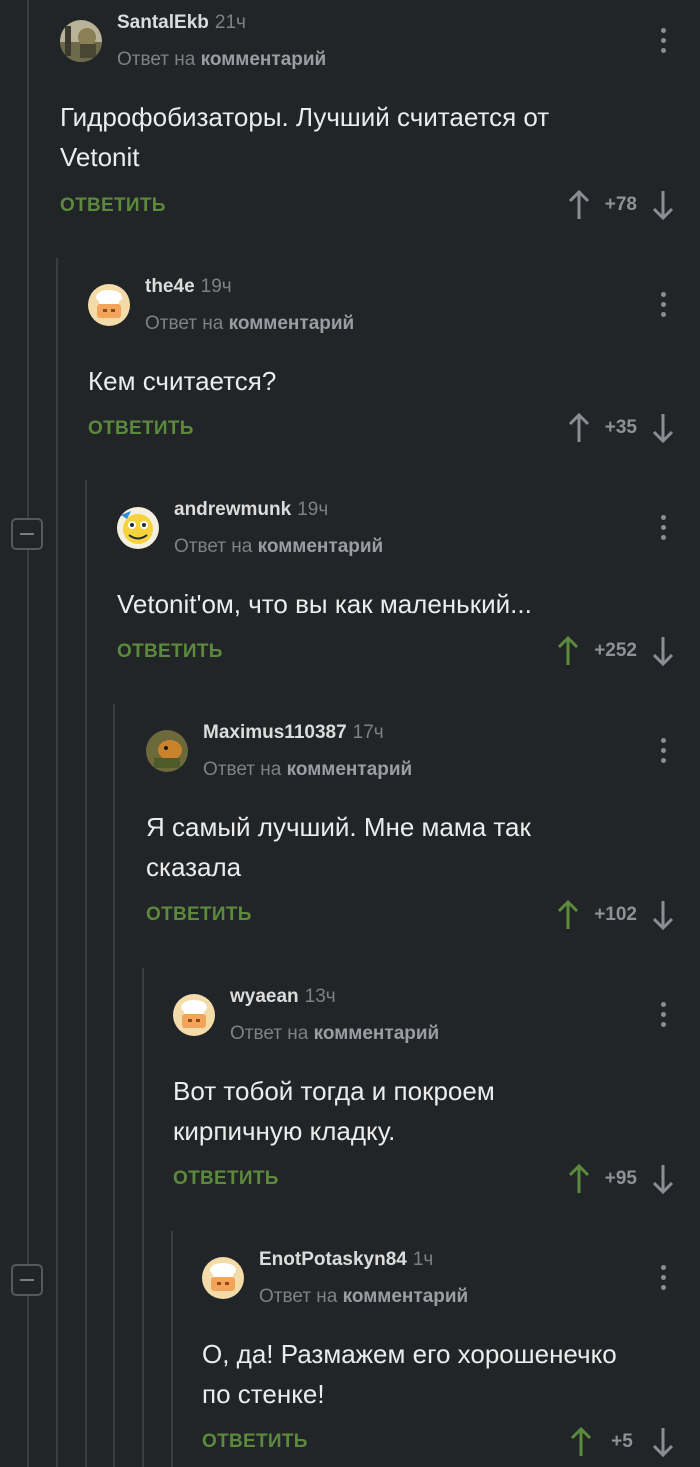  Describe the element at coordinates (423, 1259) in the screenshot. I see `comment-time: 1ч` at that location.